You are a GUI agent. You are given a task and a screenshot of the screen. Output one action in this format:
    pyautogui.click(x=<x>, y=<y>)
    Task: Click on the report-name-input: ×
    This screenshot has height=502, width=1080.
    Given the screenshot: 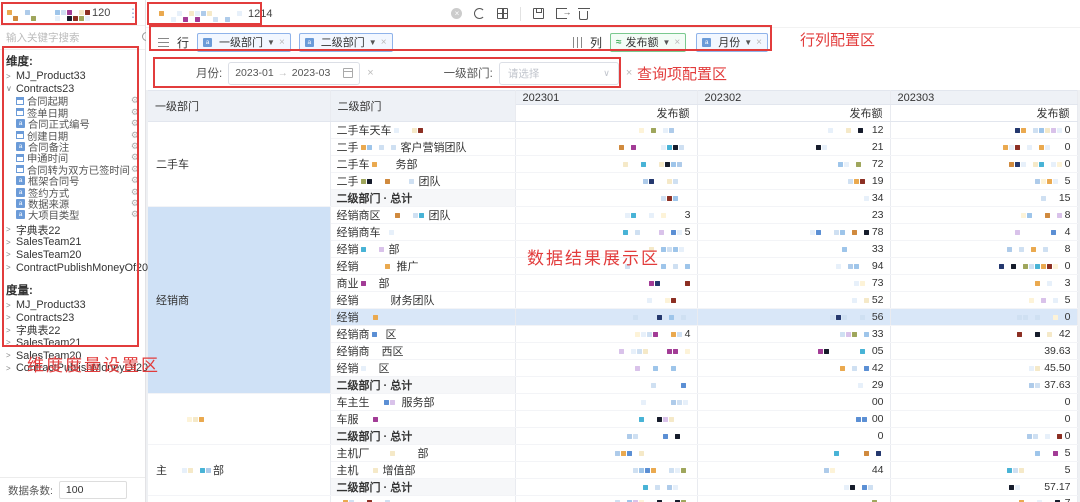 What is the action you would take?
    pyautogui.click(x=372, y=14)
    